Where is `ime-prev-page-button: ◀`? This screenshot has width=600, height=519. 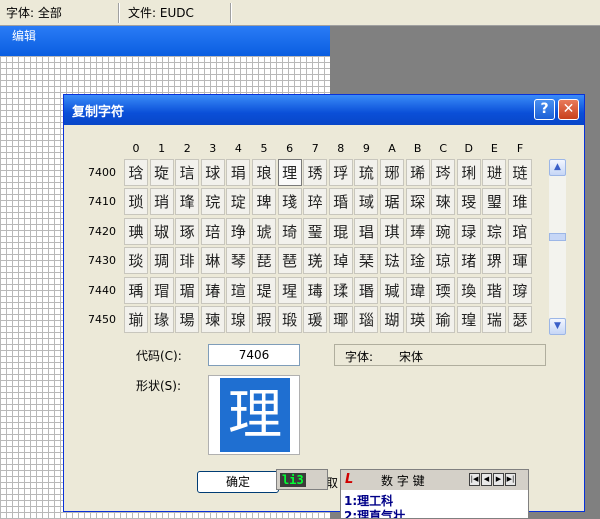 ime-prev-page-button: ◀ is located at coordinates (486, 479).